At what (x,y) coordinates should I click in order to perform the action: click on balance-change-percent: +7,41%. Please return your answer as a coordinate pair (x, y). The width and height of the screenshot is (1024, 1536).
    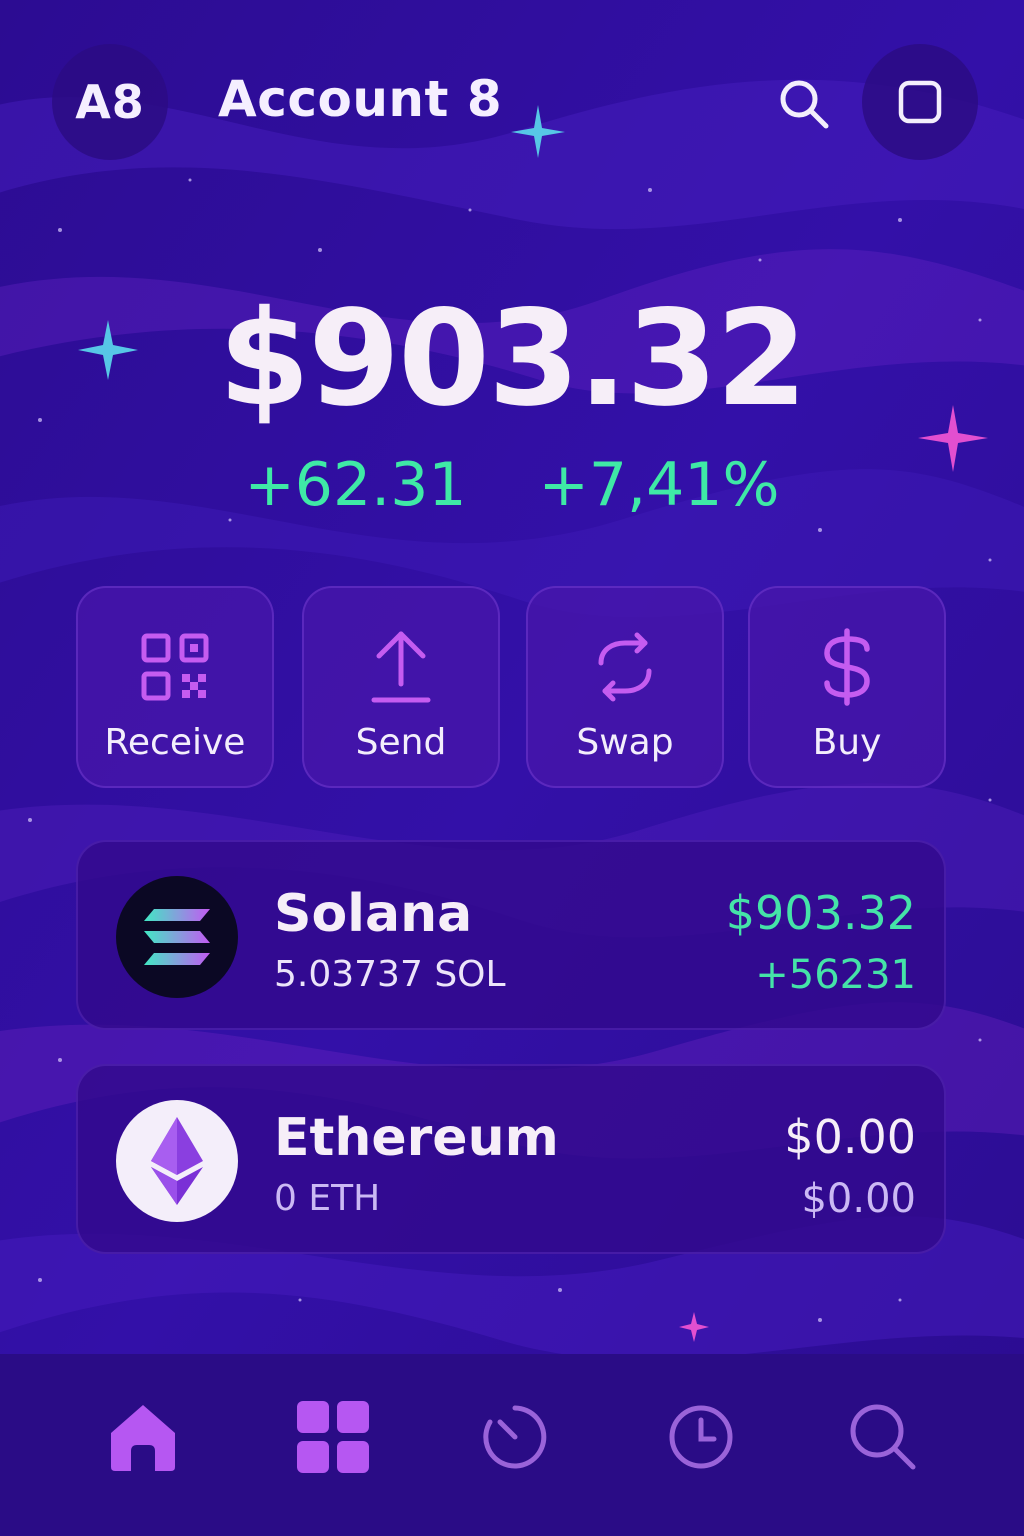
    Looking at the image, I should click on (659, 485).